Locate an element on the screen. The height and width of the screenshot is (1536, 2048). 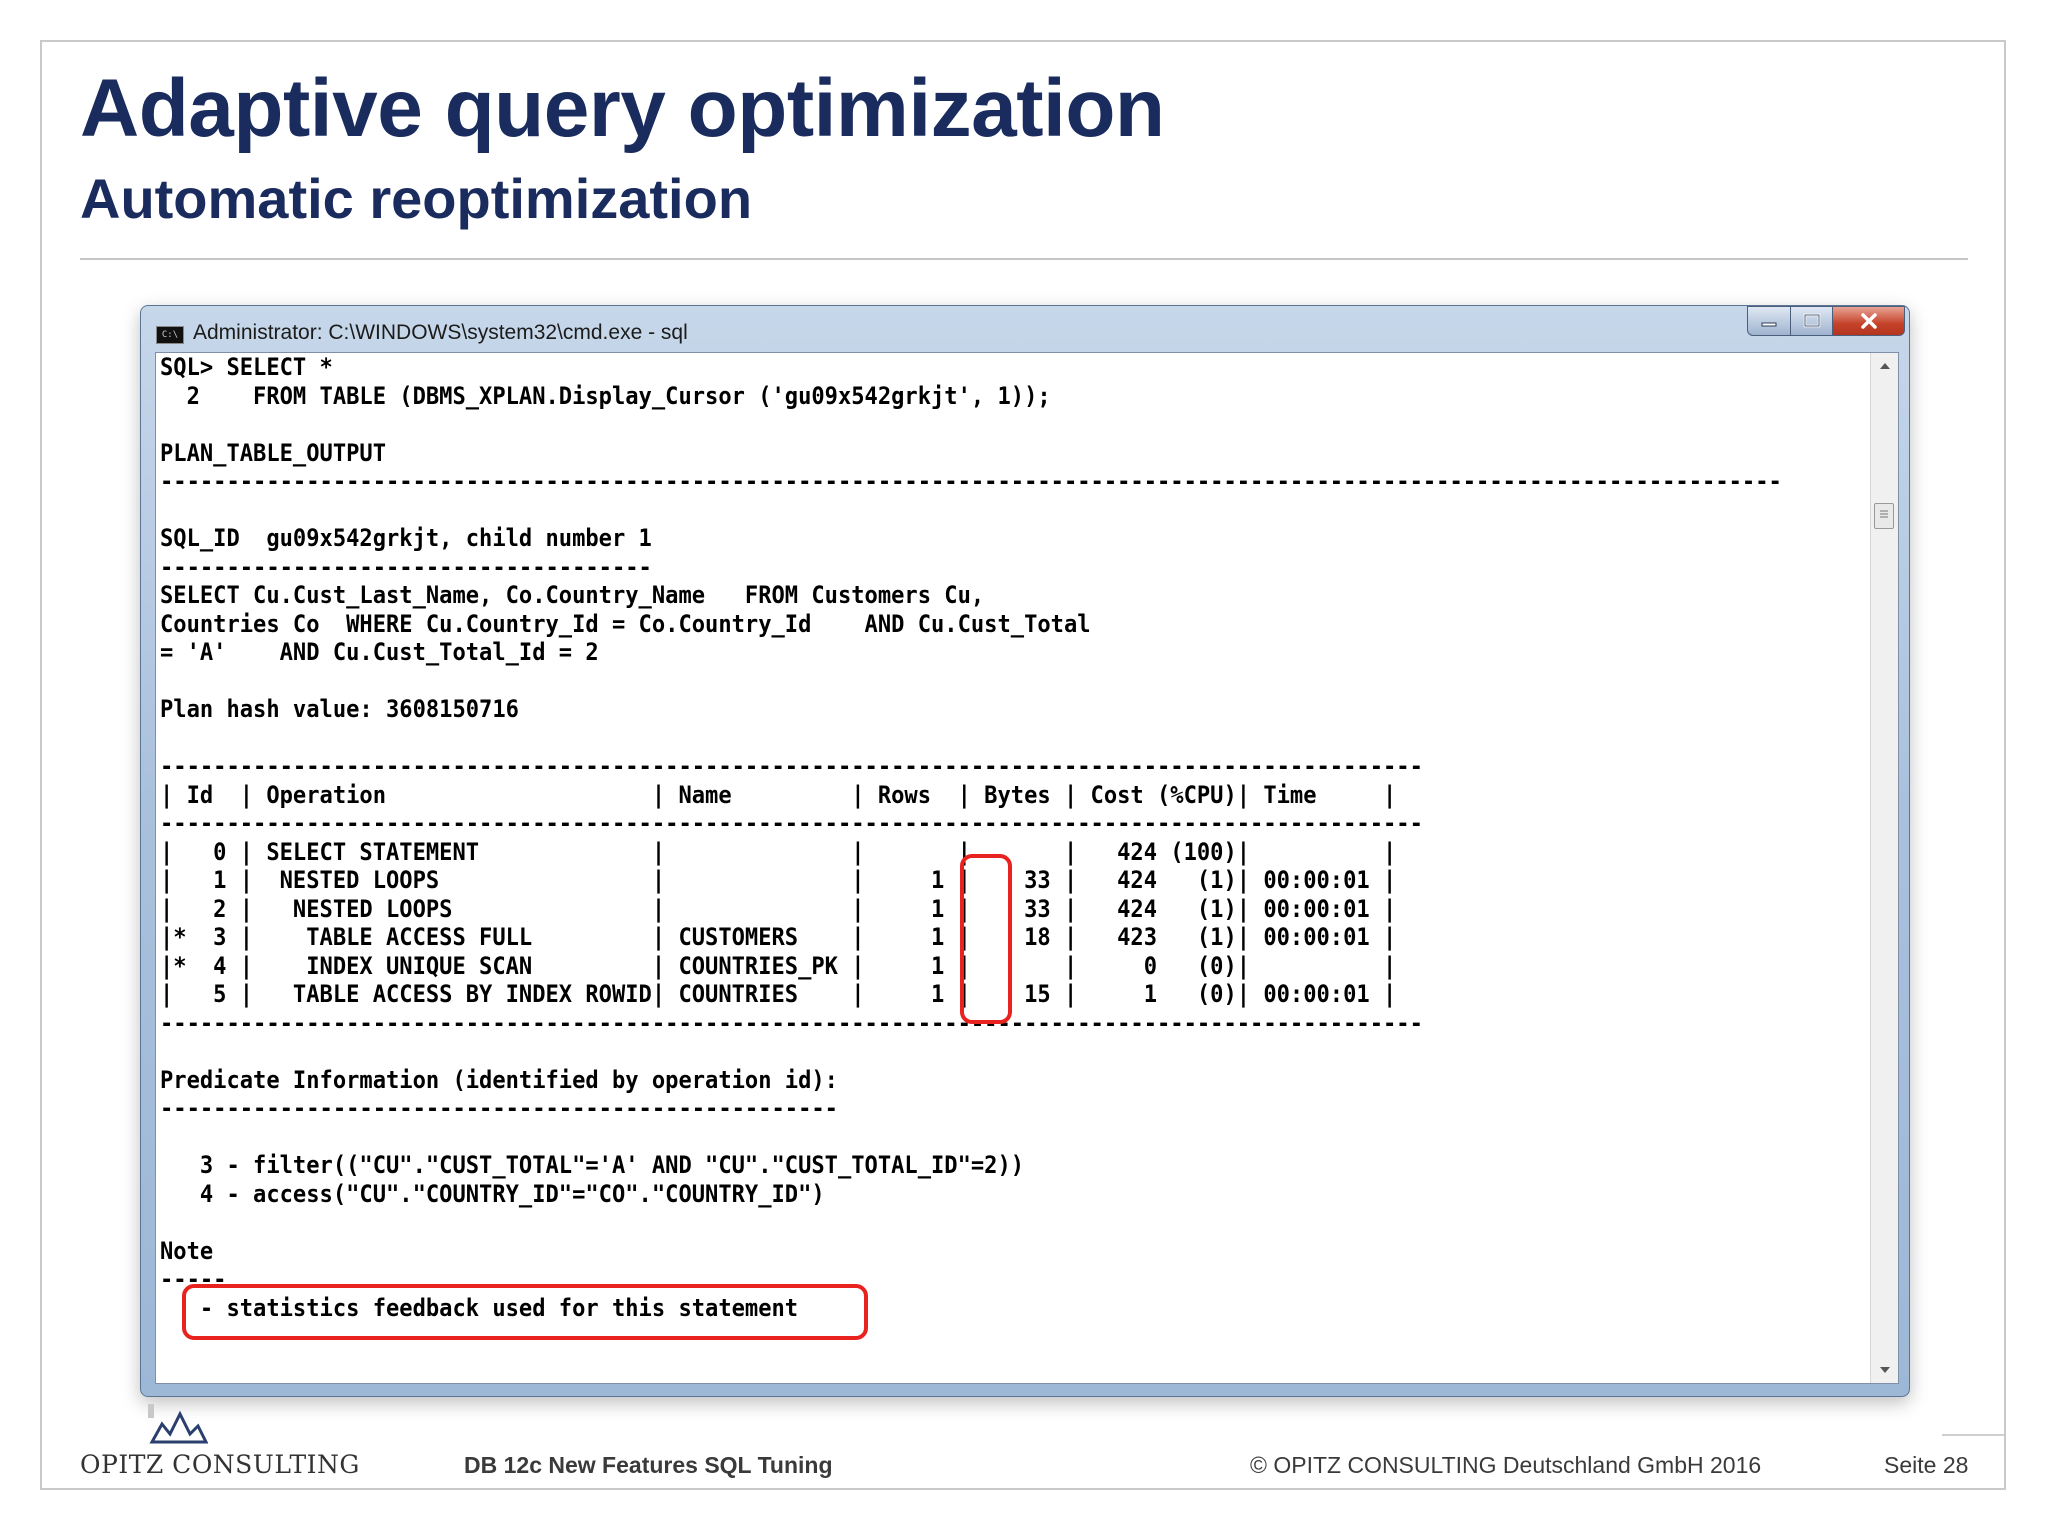
scroll-thumb is located at coordinates (1884, 516).